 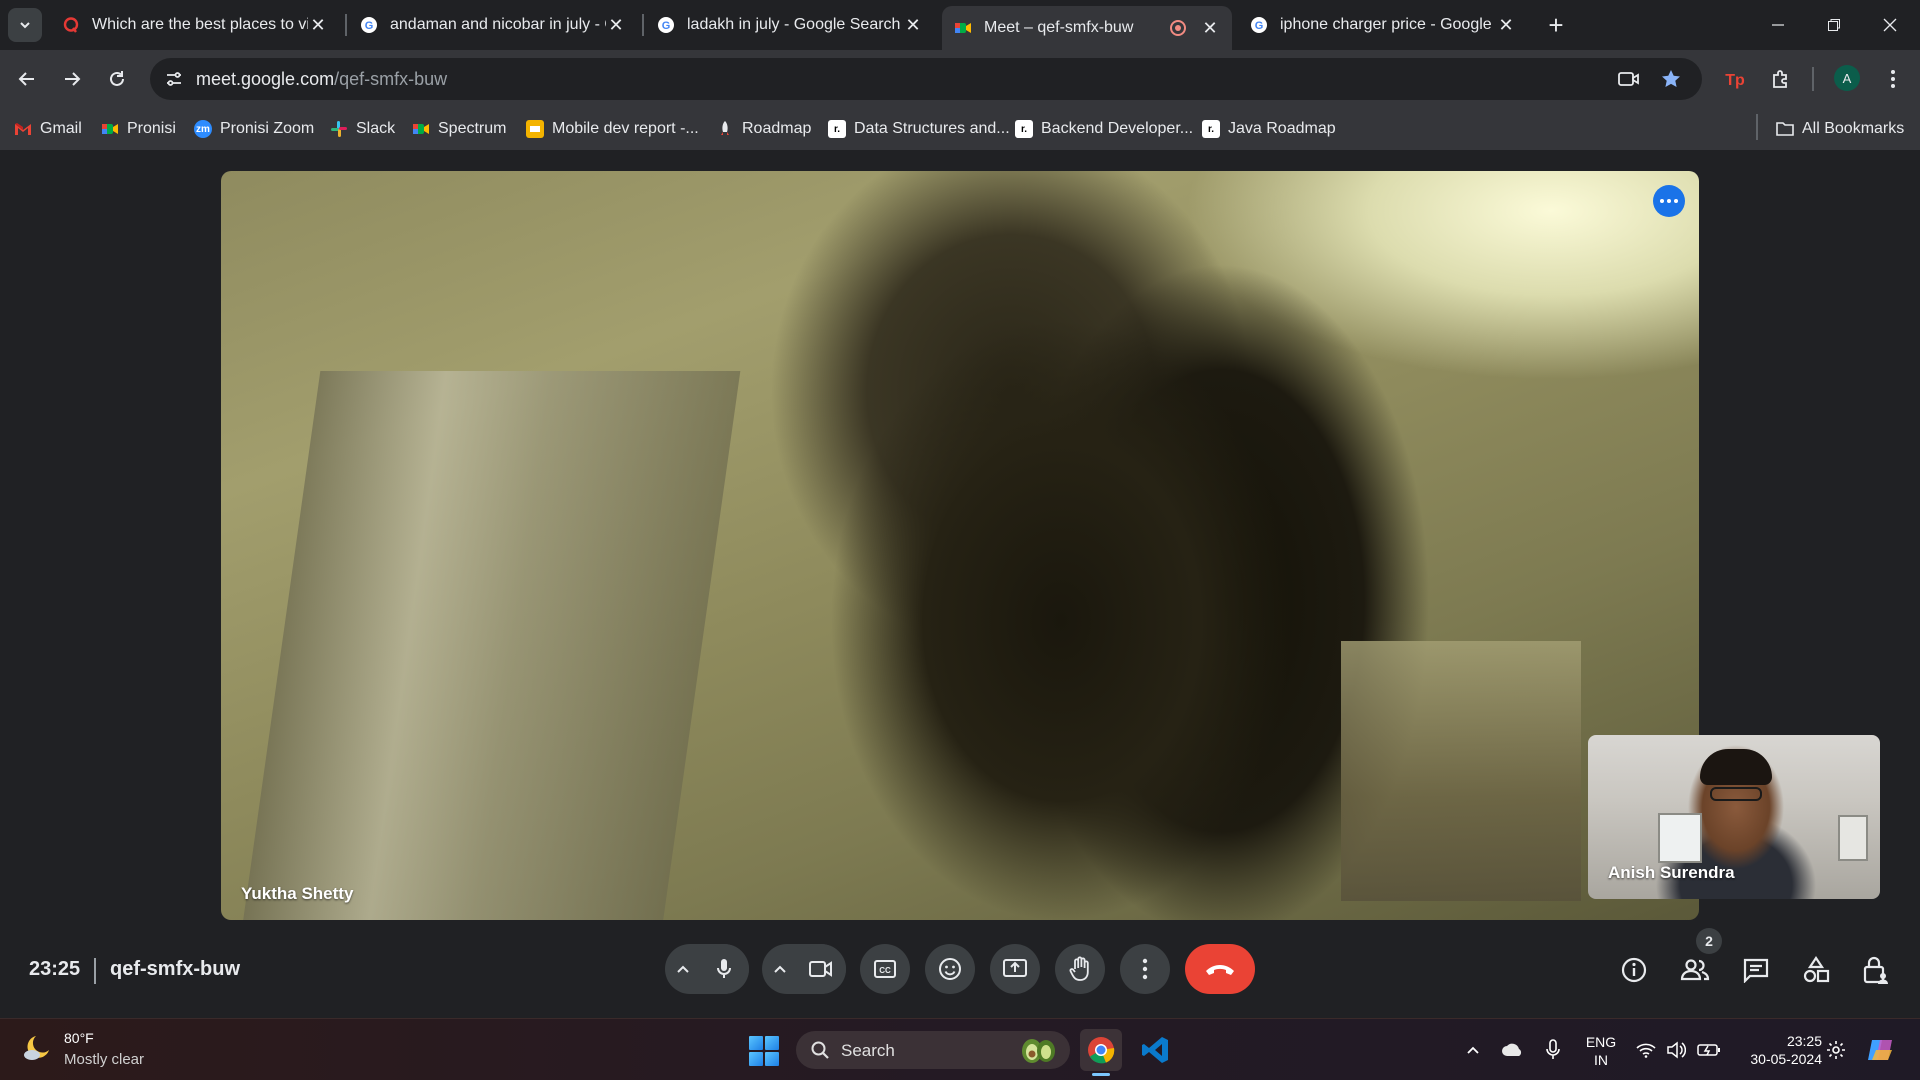 I want to click on address-bar: meet.google.com/qef-smfx-buw, so click(x=926, y=79).